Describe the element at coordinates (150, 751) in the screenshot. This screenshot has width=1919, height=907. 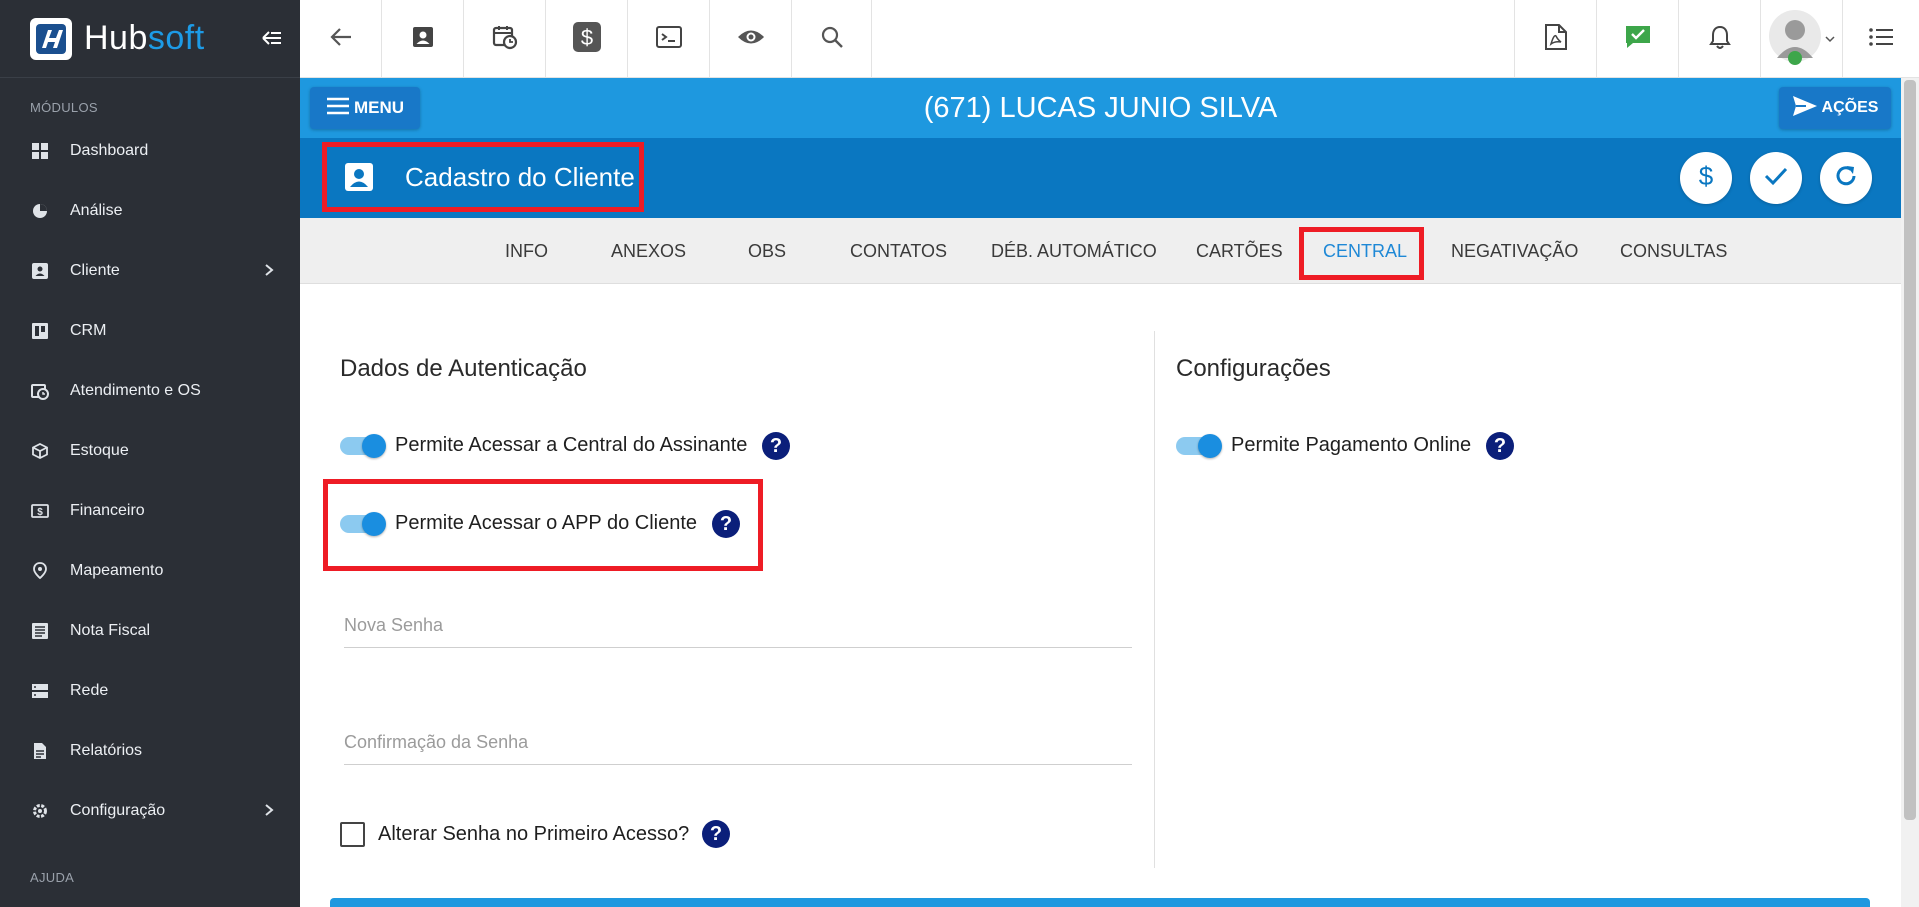
I see `sidebar-item-relatorios: Relatórios` at that location.